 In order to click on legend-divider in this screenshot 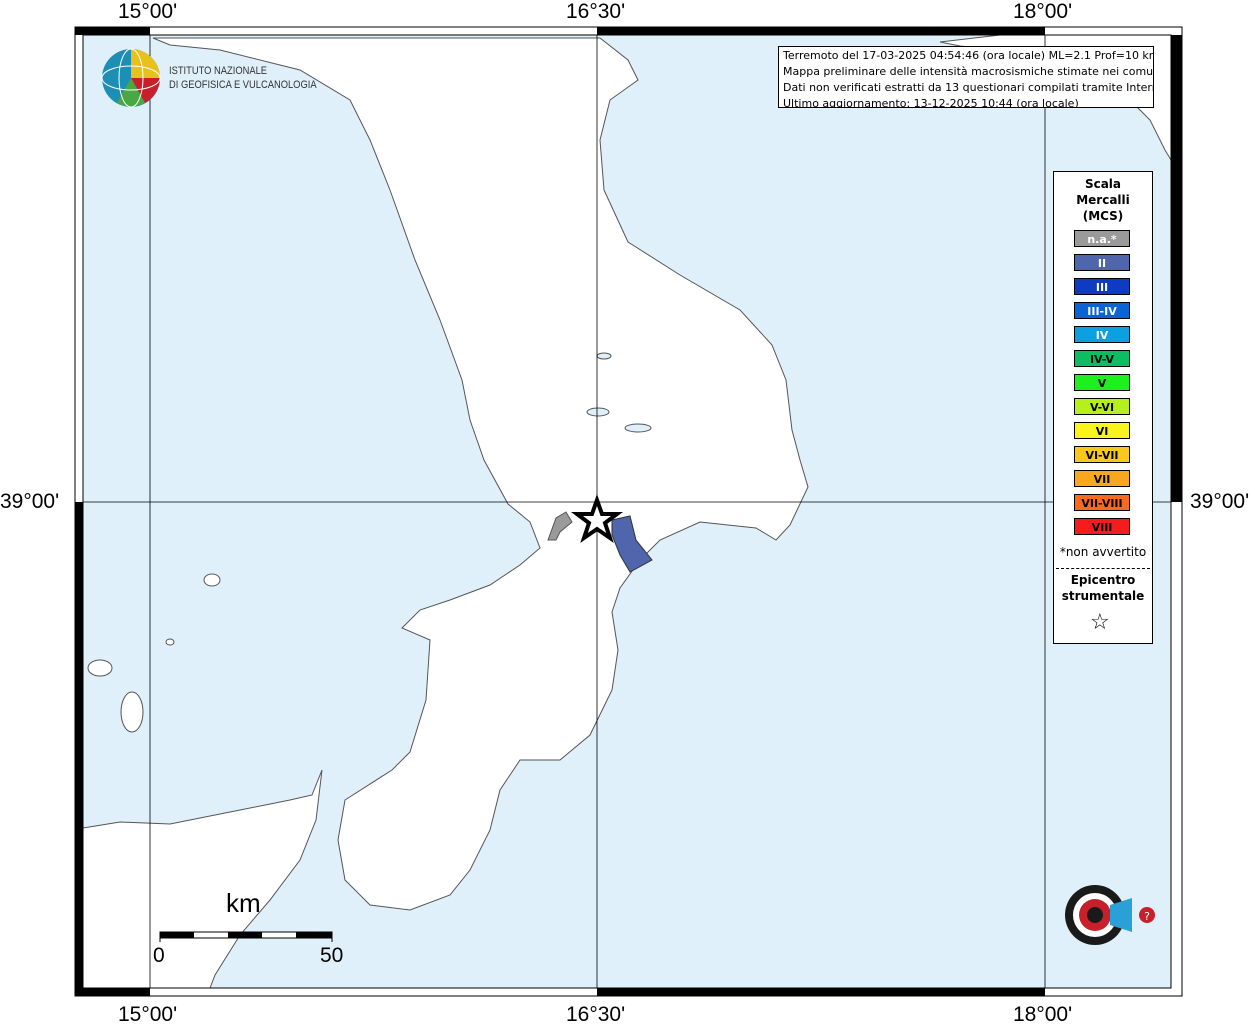, I will do `click(1103, 568)`.